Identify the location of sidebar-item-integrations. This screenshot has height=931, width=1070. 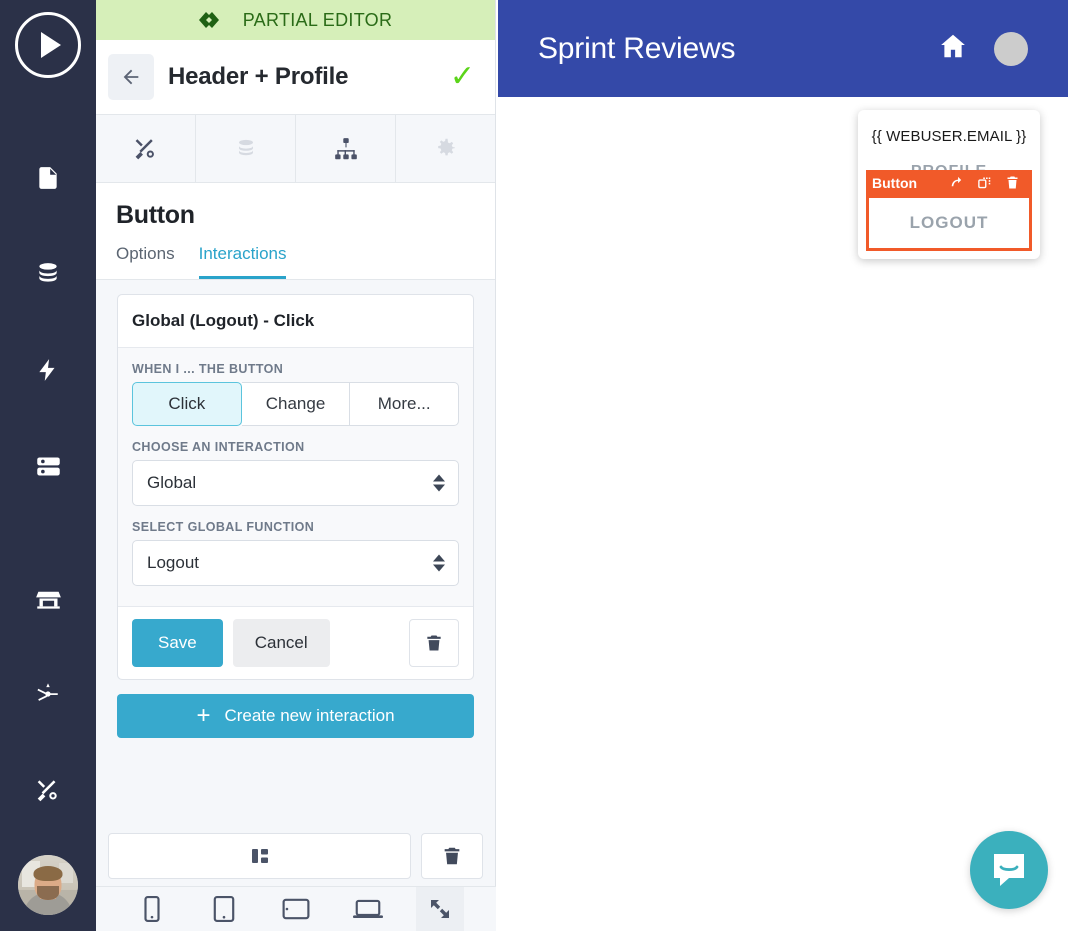
(48, 694).